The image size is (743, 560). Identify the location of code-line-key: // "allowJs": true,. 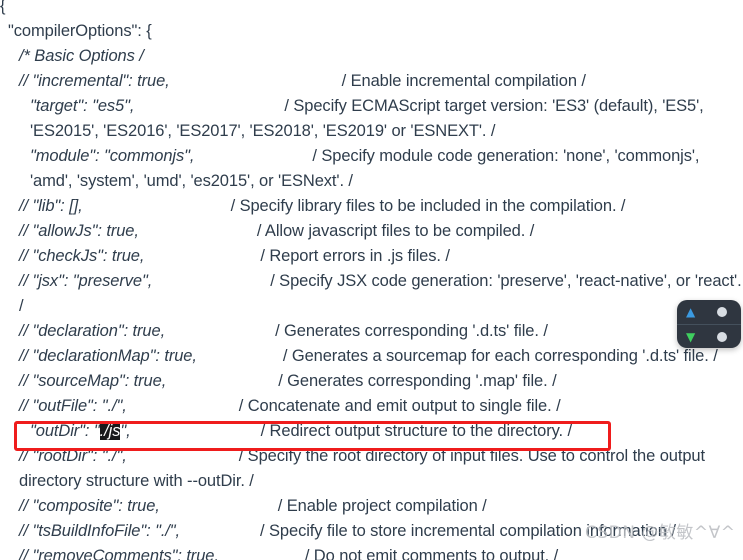
(79, 231).